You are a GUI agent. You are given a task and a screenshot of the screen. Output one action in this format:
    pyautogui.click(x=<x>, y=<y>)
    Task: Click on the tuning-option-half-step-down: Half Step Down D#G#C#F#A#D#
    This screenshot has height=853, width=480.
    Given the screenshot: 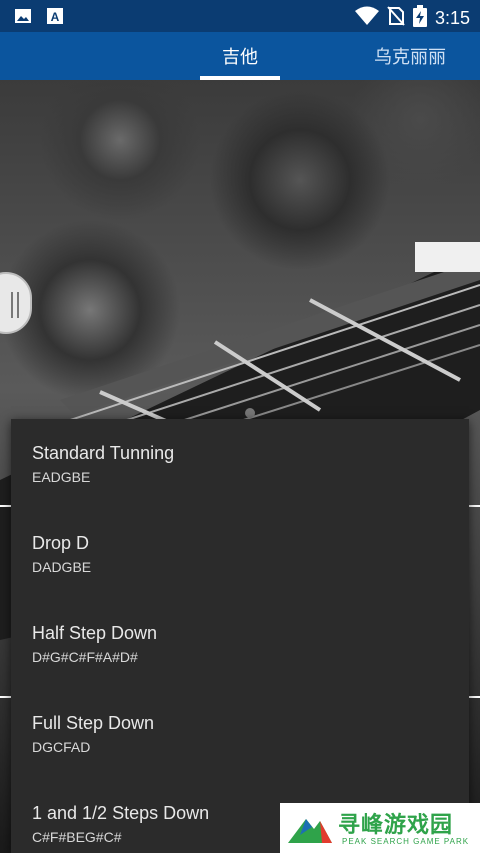 What is the action you would take?
    pyautogui.click(x=240, y=644)
    